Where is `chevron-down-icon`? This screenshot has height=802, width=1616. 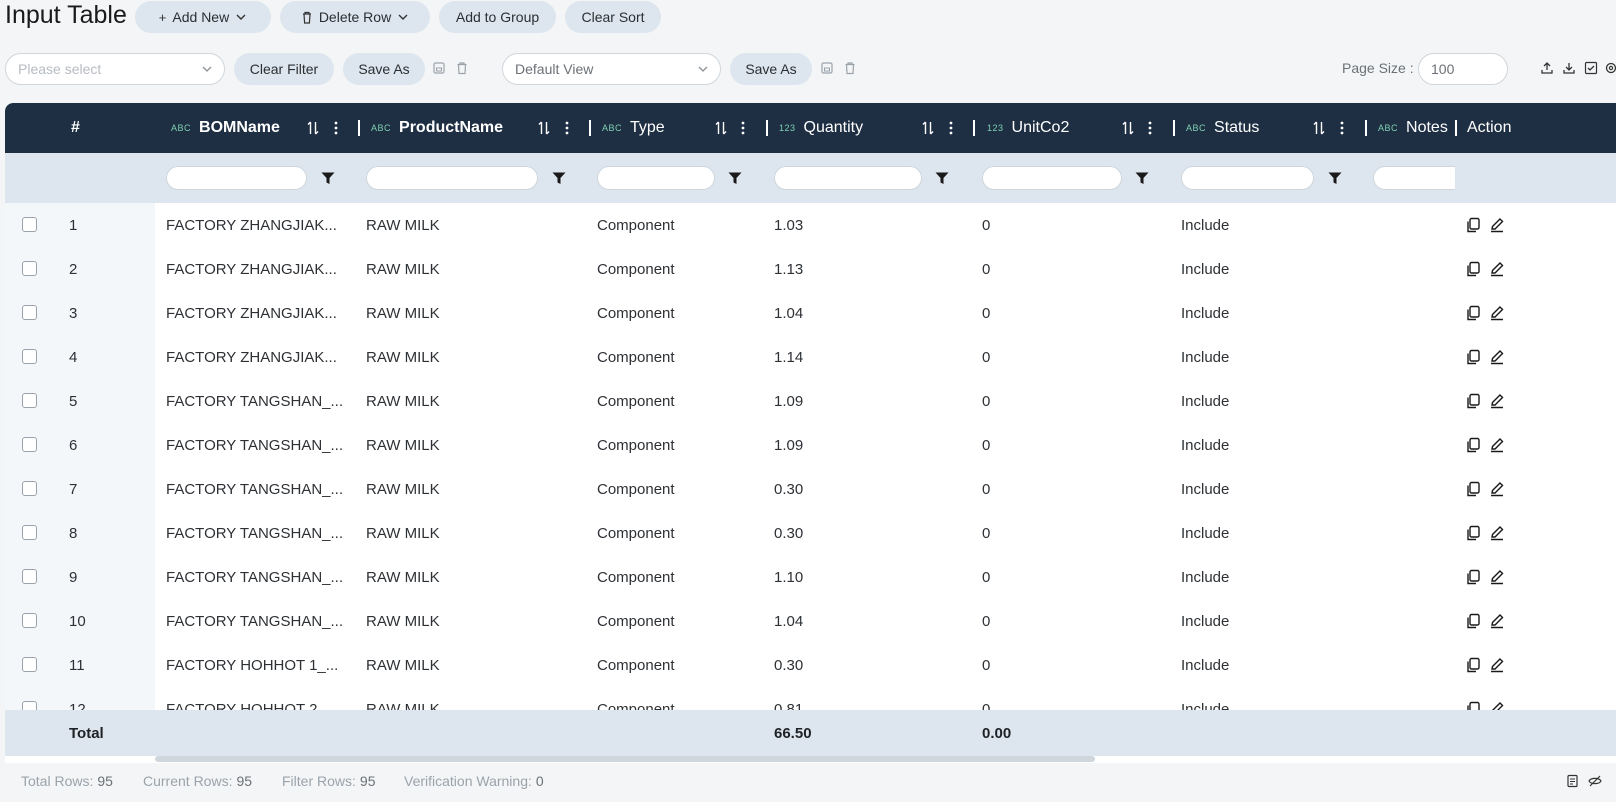
chevron-down-icon is located at coordinates (703, 69).